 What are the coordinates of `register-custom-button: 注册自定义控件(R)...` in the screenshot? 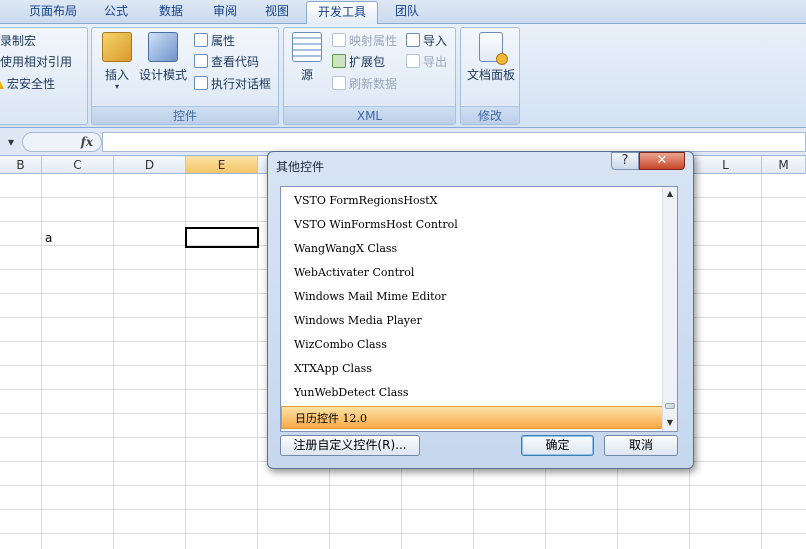 It's located at (350, 445).